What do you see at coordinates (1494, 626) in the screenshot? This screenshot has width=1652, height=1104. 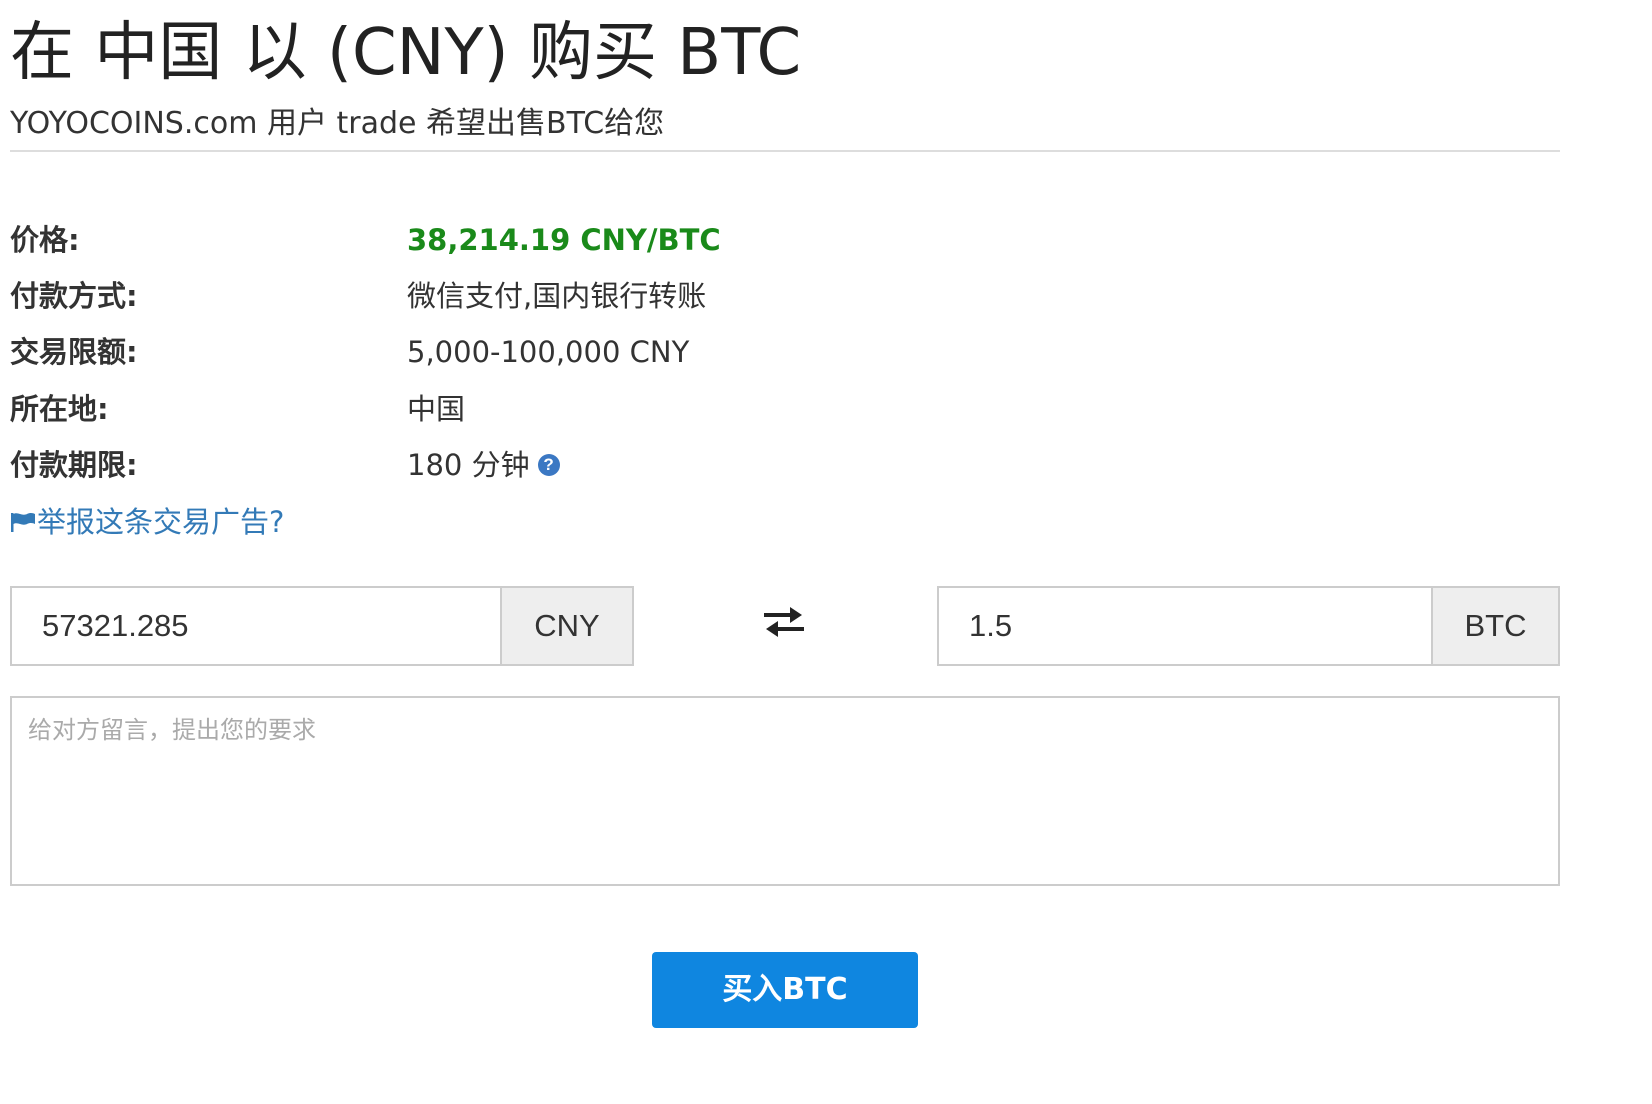 I see `btc-currency-addon: BTC` at bounding box center [1494, 626].